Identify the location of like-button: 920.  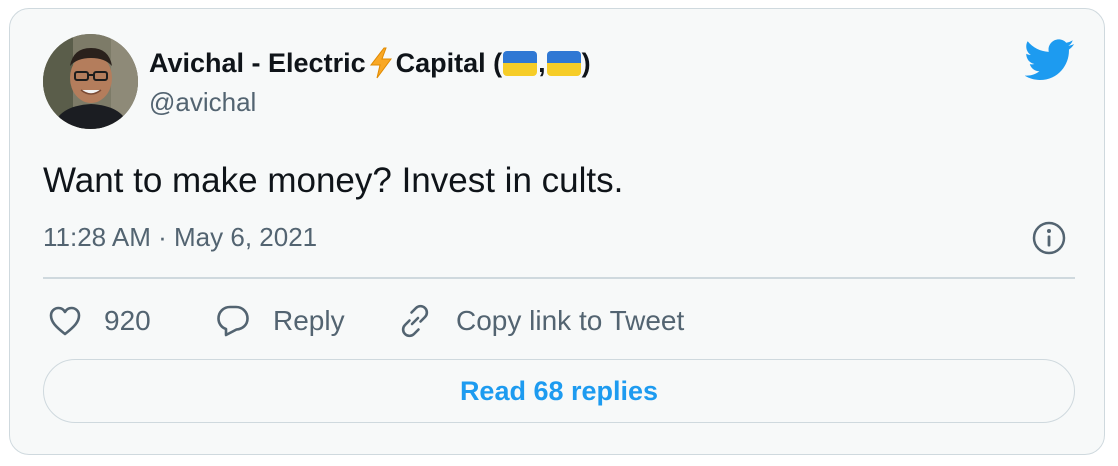
(99, 321).